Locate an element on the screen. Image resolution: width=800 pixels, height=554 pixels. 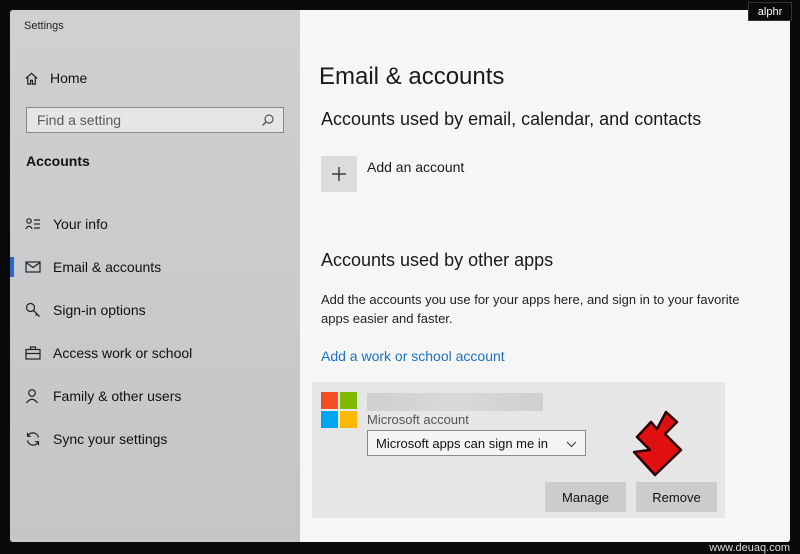
credit-text: www.deuaq.com is located at coordinates (749, 548).